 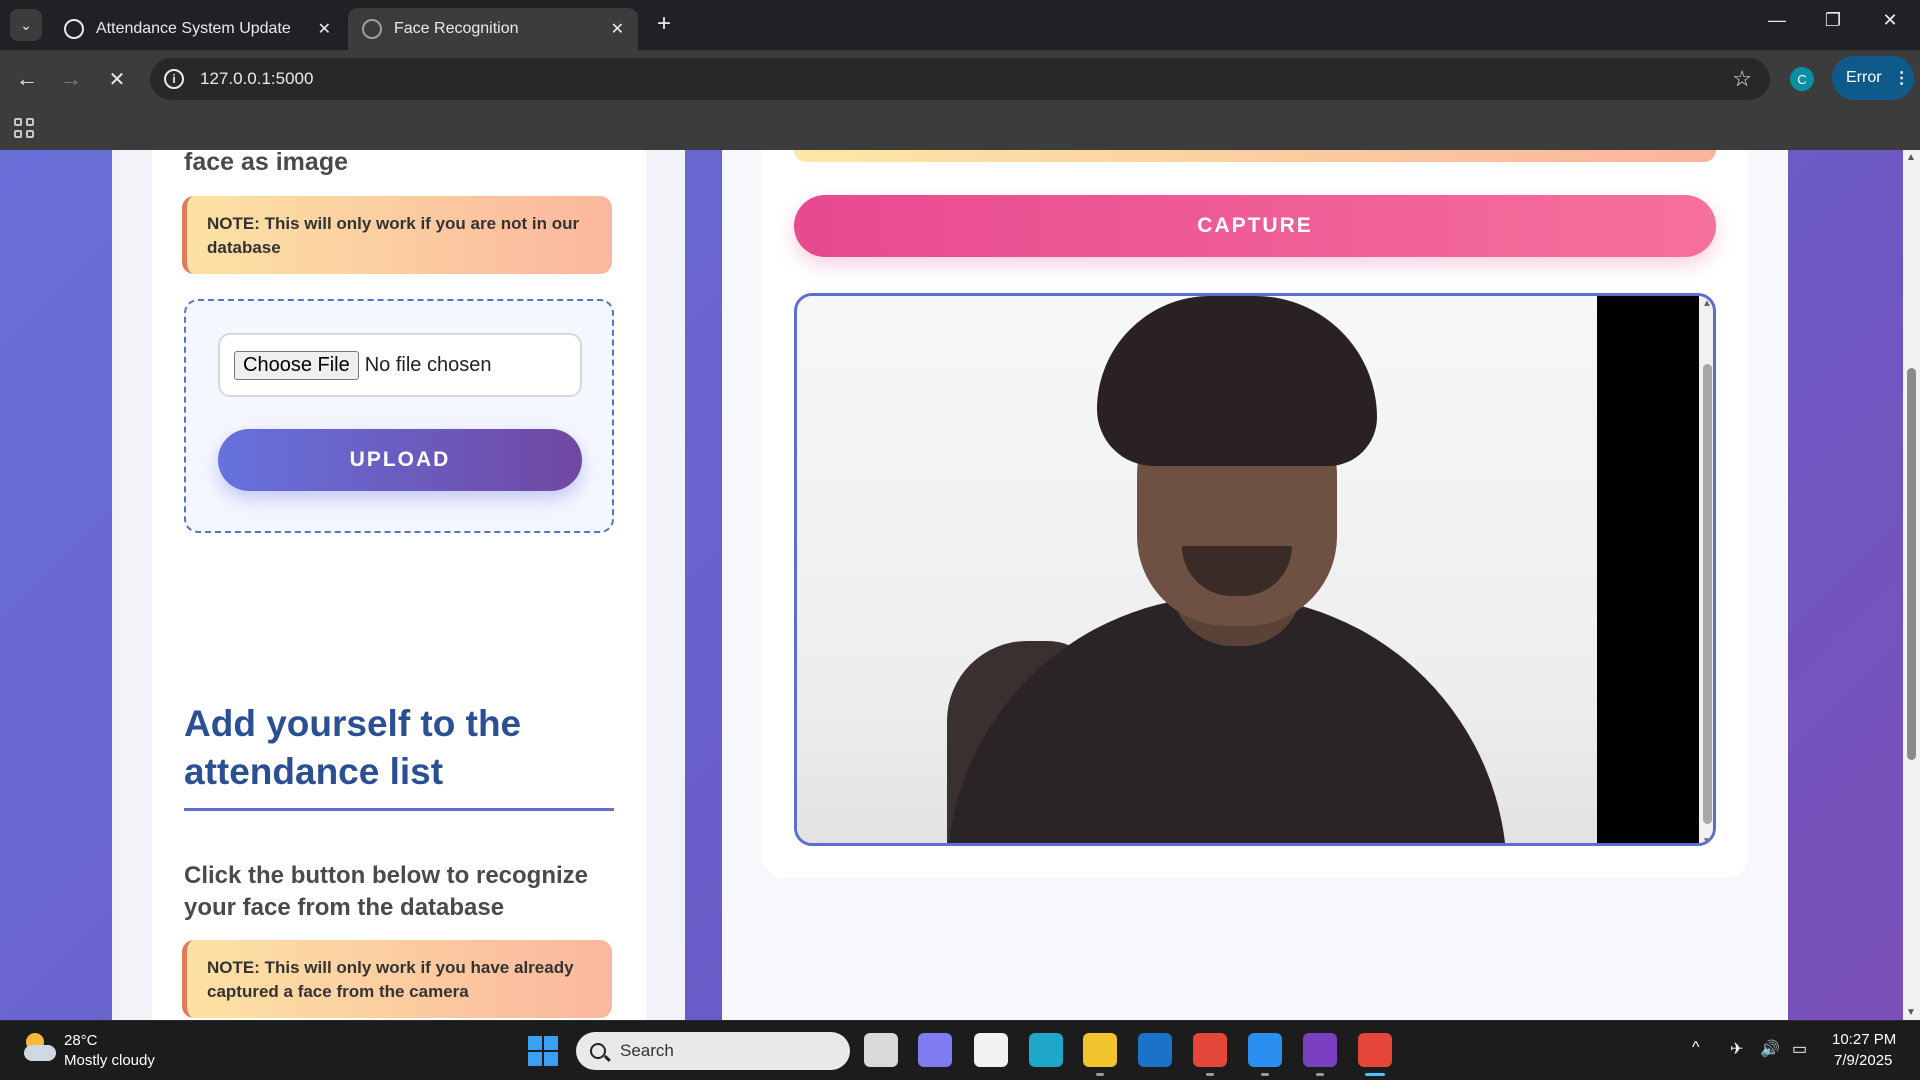 I want to click on upload-dropzone: Choose File No file chosen UPLOAD, so click(x=399, y=416).